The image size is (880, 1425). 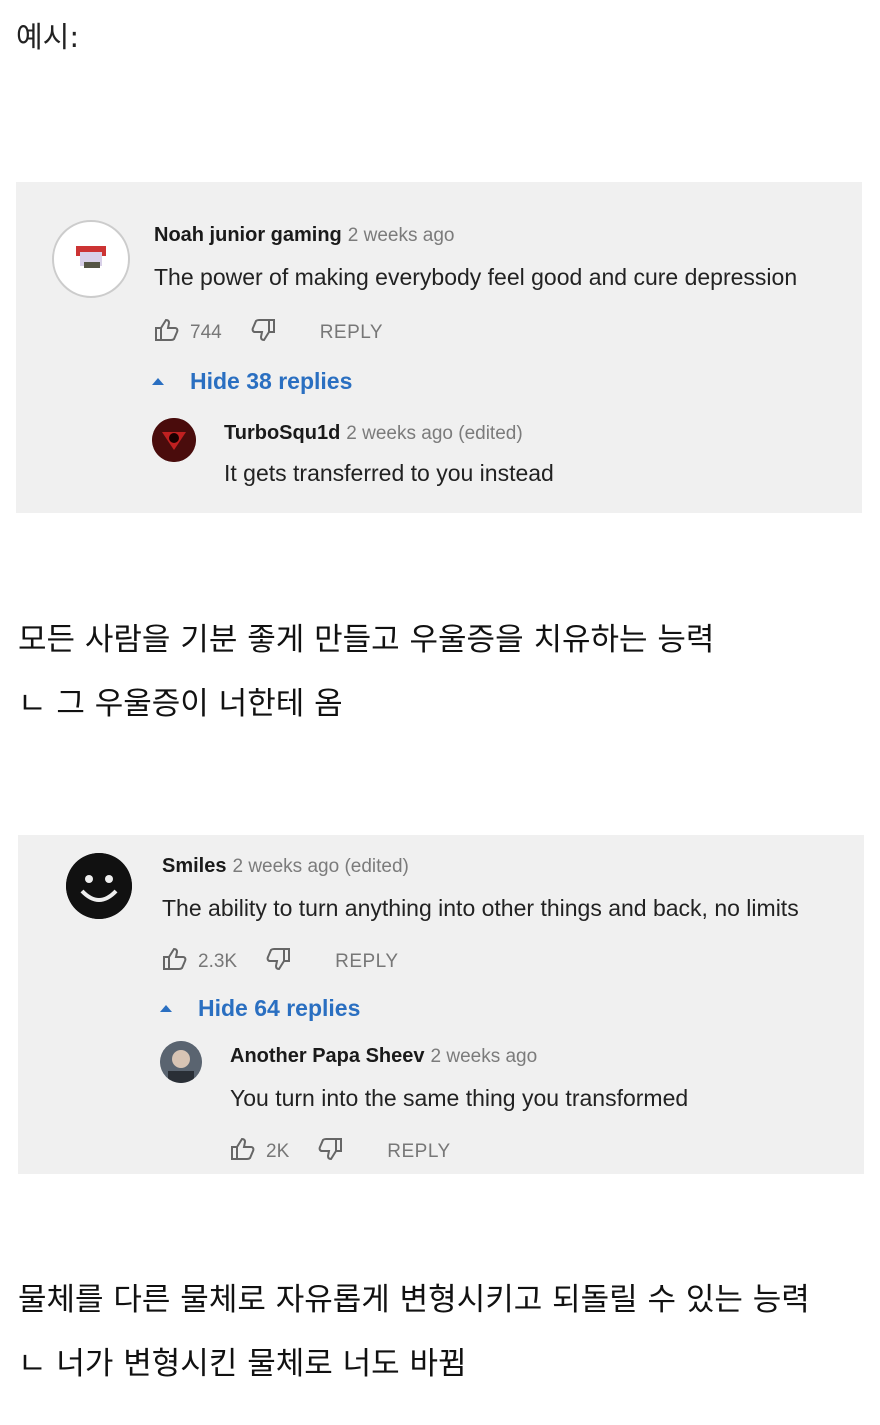 I want to click on comment-author: Noah junior gaming 2 weeks ago, so click(x=304, y=235).